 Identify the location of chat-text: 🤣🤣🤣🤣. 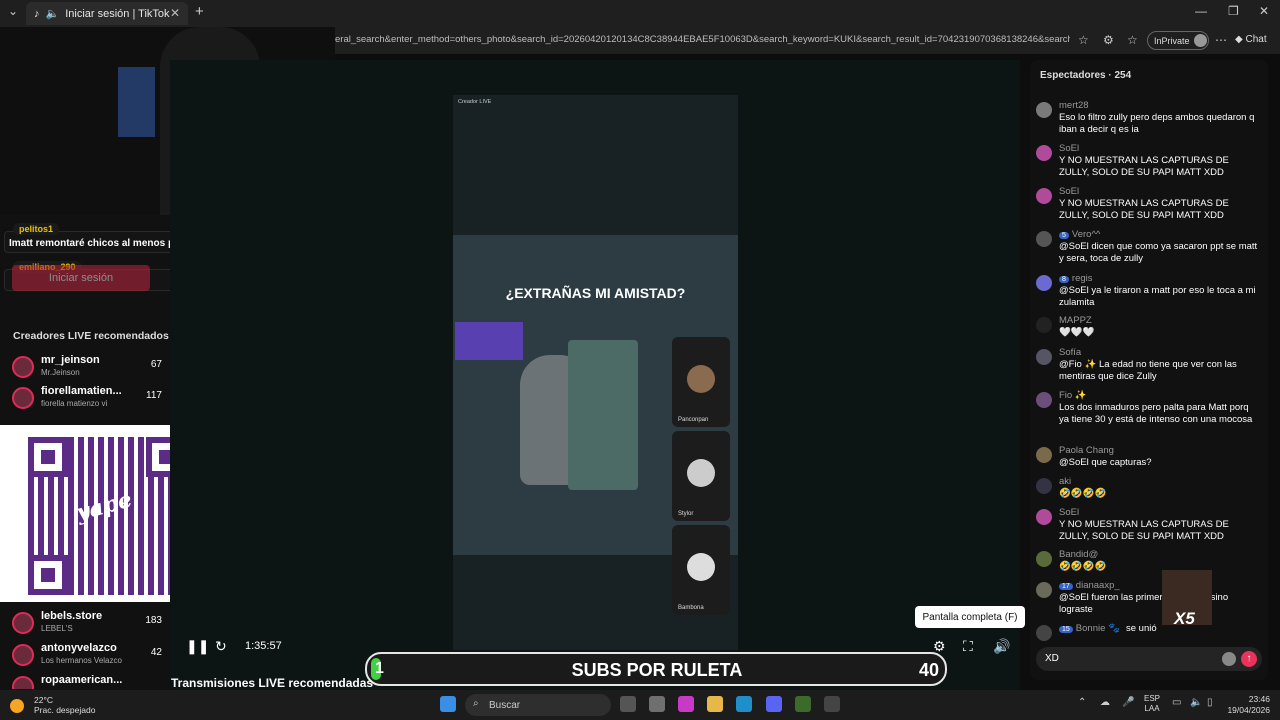
(1083, 493).